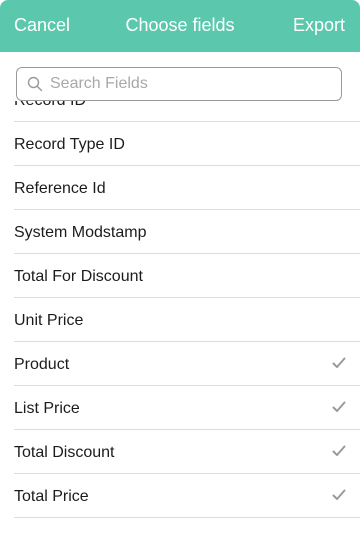 The height and width of the screenshot is (540, 360). I want to click on search-field, so click(179, 84).